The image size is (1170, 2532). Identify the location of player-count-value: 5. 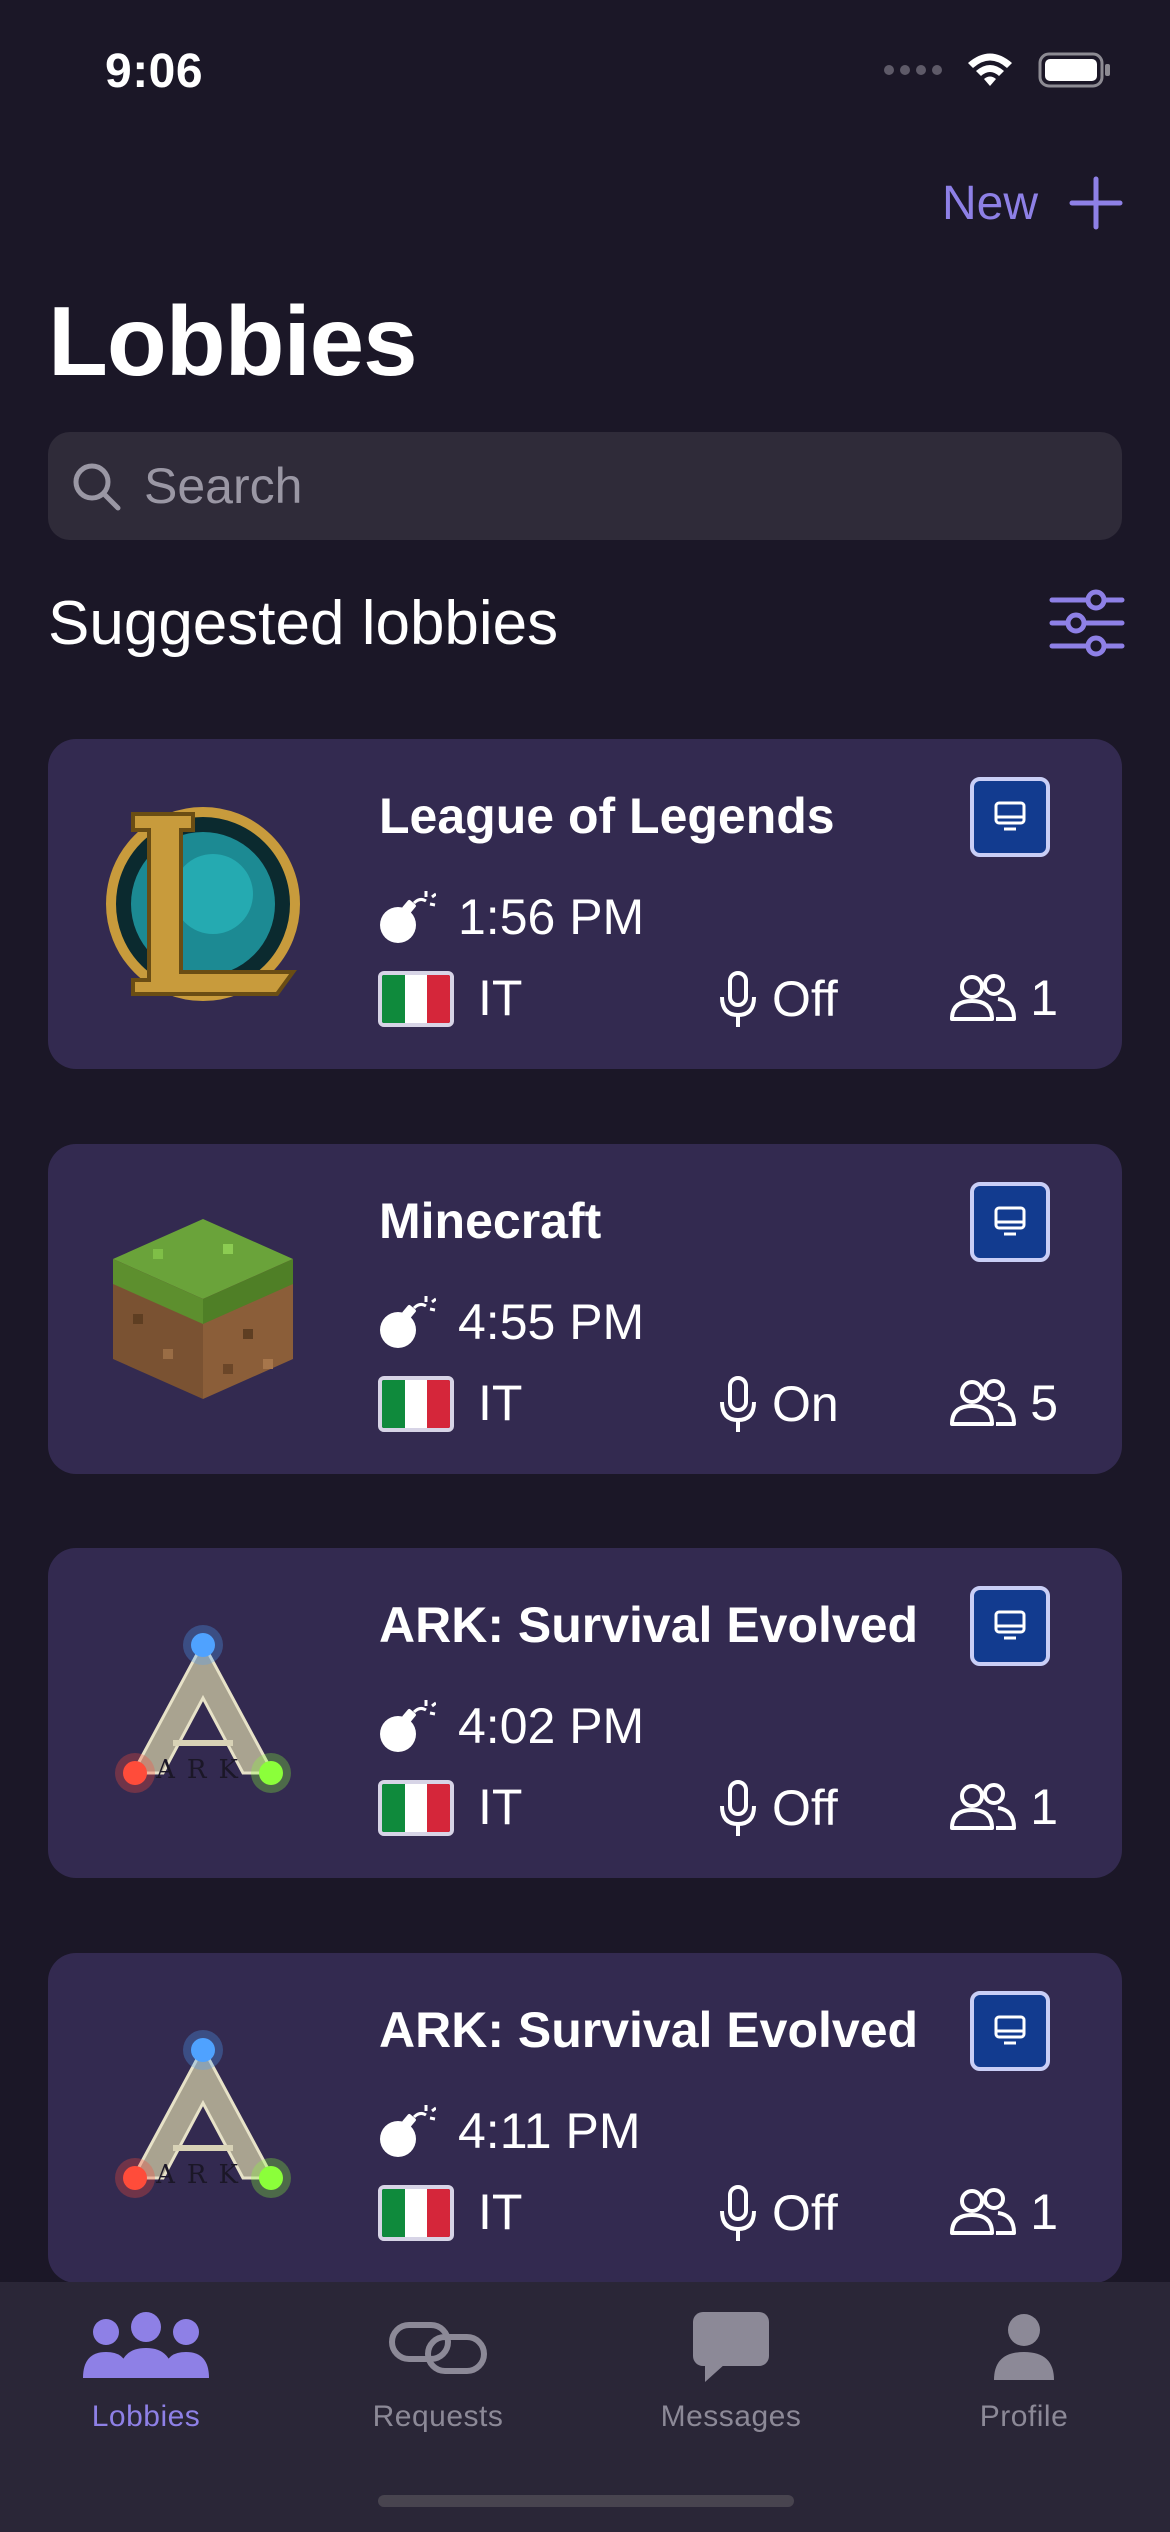
(1044, 1403).